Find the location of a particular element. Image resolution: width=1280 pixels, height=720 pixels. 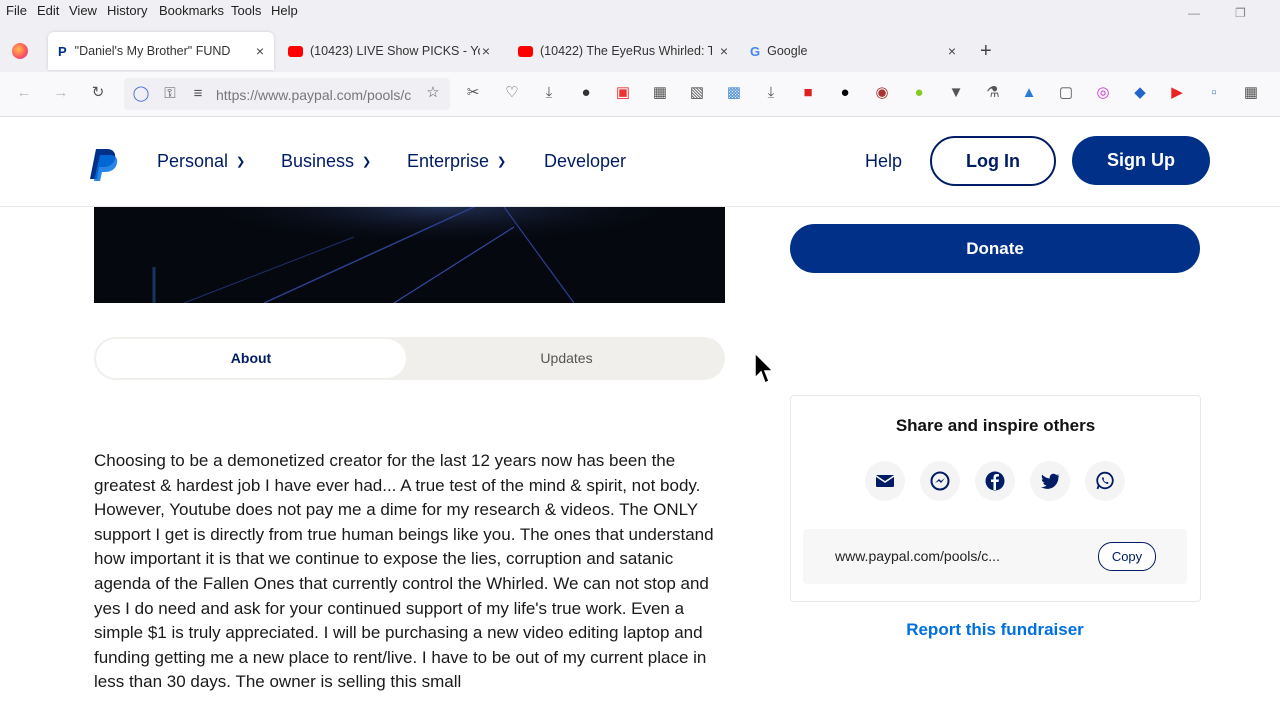

tab-title: (10422) The EyeRus Whirled: Th is located at coordinates (626, 51).